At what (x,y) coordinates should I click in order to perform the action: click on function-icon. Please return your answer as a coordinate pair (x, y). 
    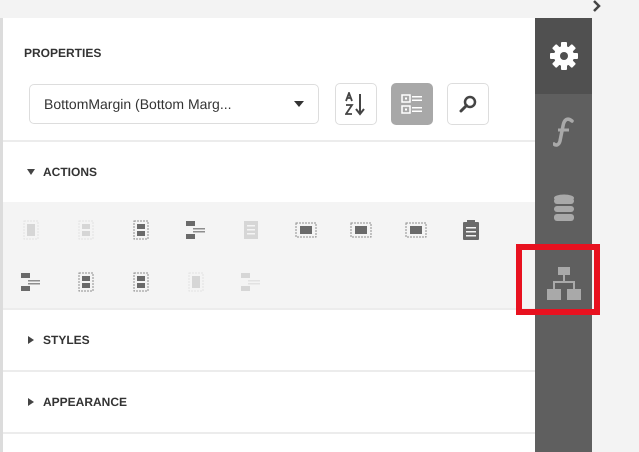
    Looking at the image, I should click on (563, 132).